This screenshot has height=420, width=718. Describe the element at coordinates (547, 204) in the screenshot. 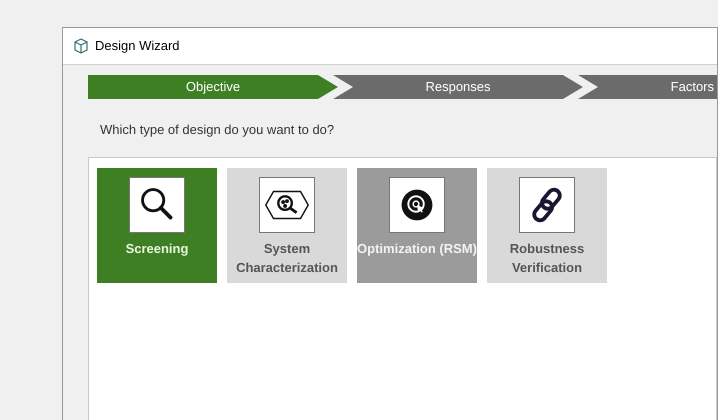

I see `chain-link-icon` at that location.